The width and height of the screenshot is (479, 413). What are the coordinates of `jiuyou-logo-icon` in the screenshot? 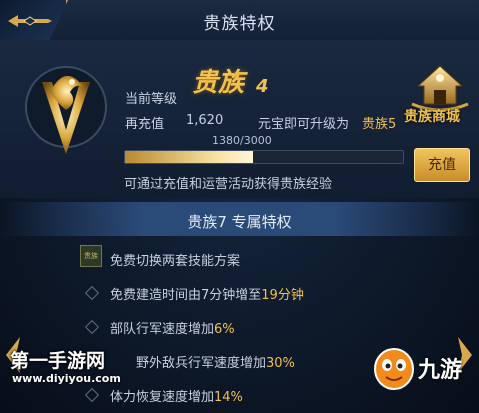 It's located at (394, 369).